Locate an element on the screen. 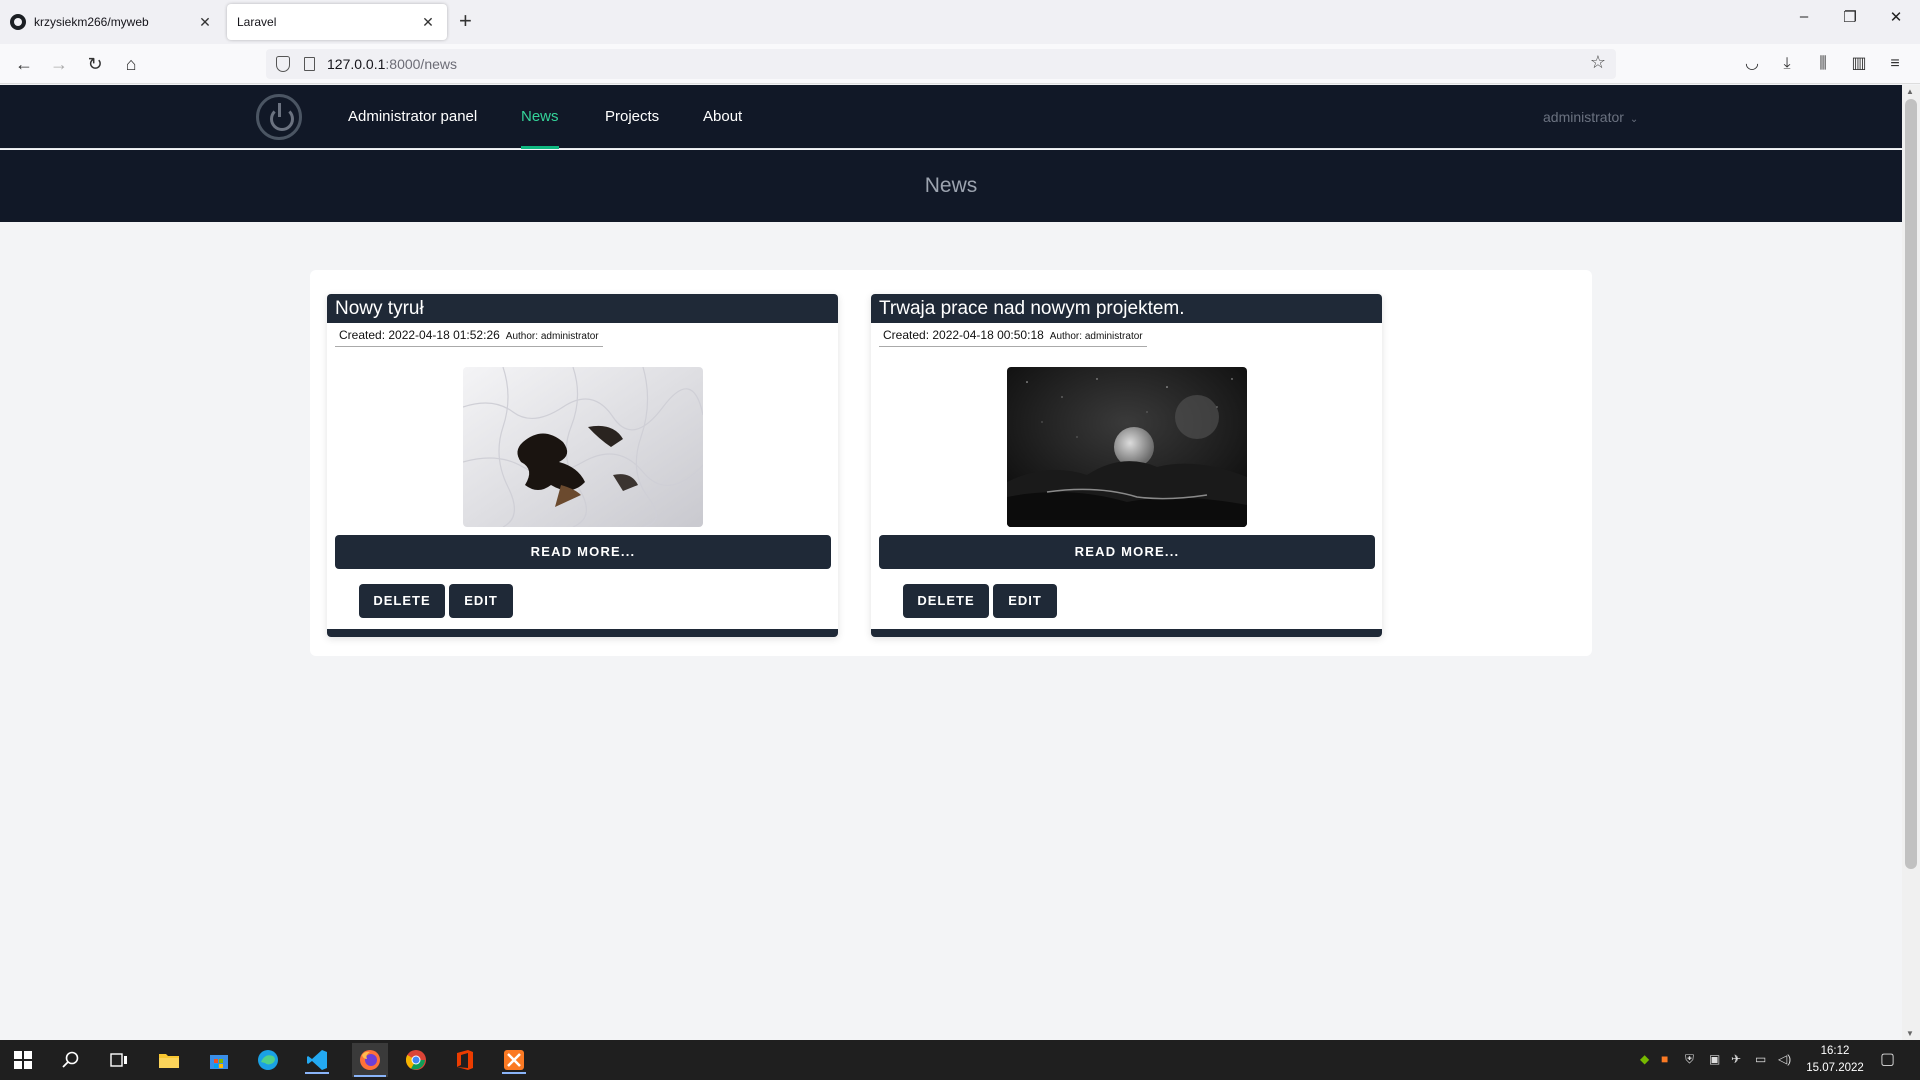  url-path: :8000/news is located at coordinates (421, 64).